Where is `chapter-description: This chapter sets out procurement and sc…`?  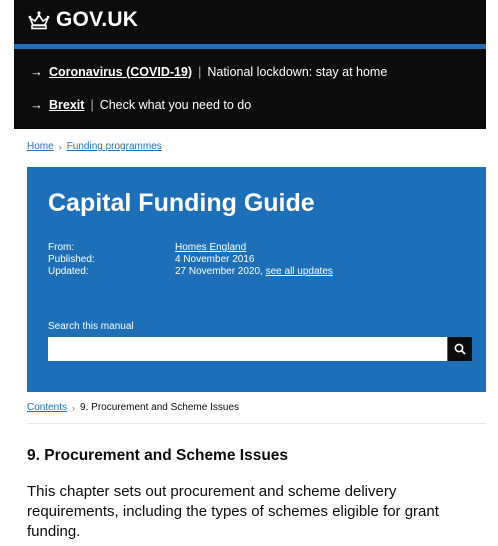 chapter-description: This chapter sets out procurement and sc… is located at coordinates (233, 511).